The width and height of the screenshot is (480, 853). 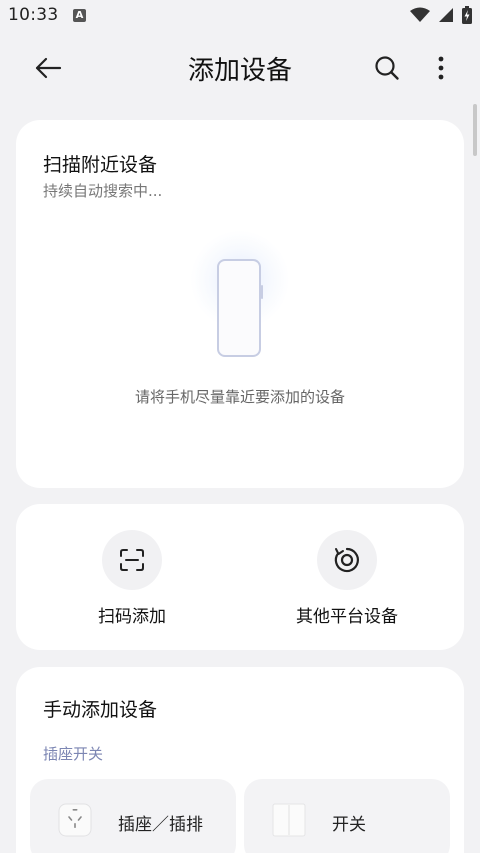 What do you see at coordinates (73, 754) in the screenshot?
I see `category-socket-switch: 插座开关` at bounding box center [73, 754].